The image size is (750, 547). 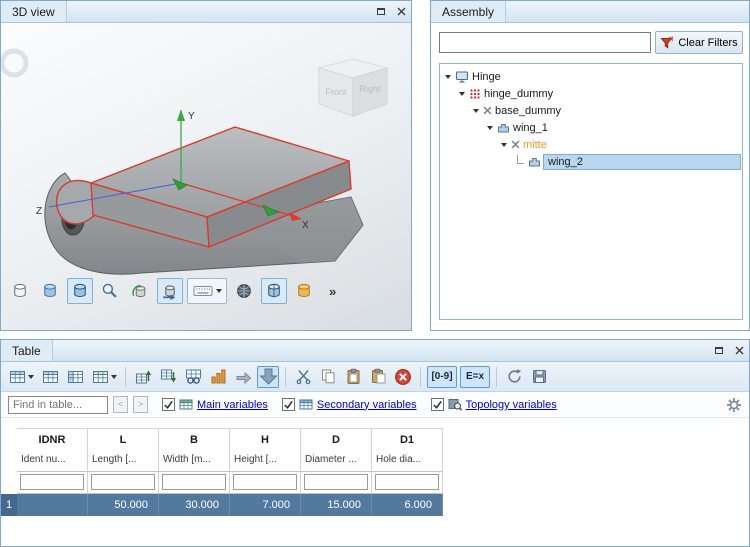 I want to click on tree-item-label: base_dummy, so click(x=528, y=110).